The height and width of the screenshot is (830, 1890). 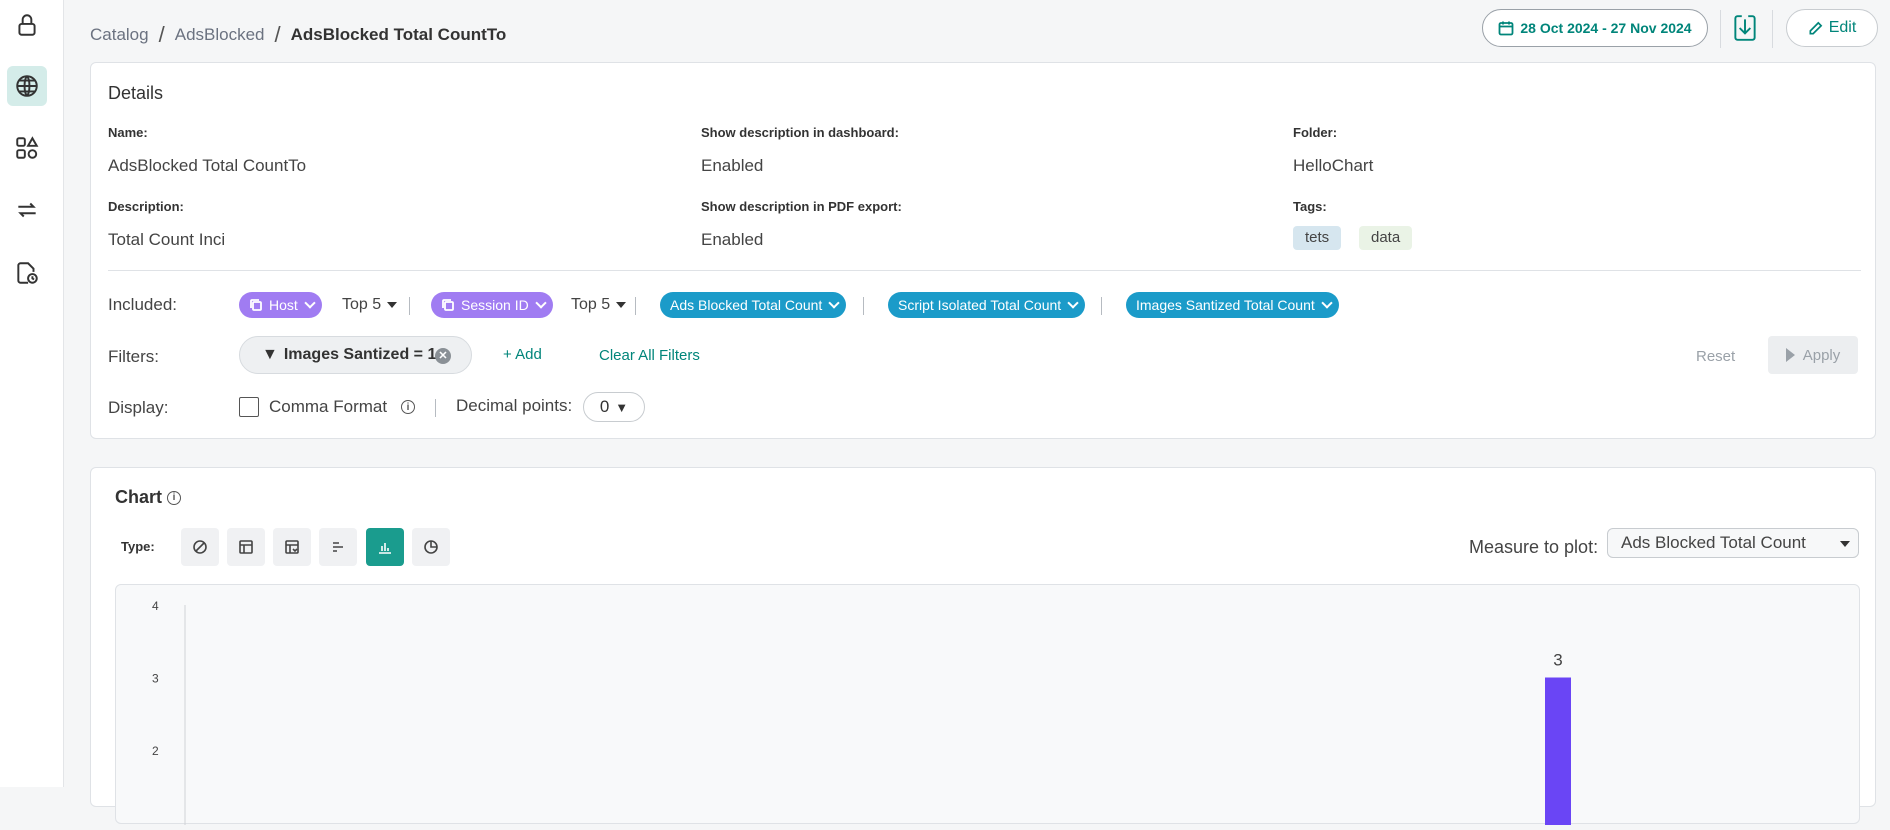 I want to click on measure-label: Ads Blocked Total Count, so click(x=746, y=305).